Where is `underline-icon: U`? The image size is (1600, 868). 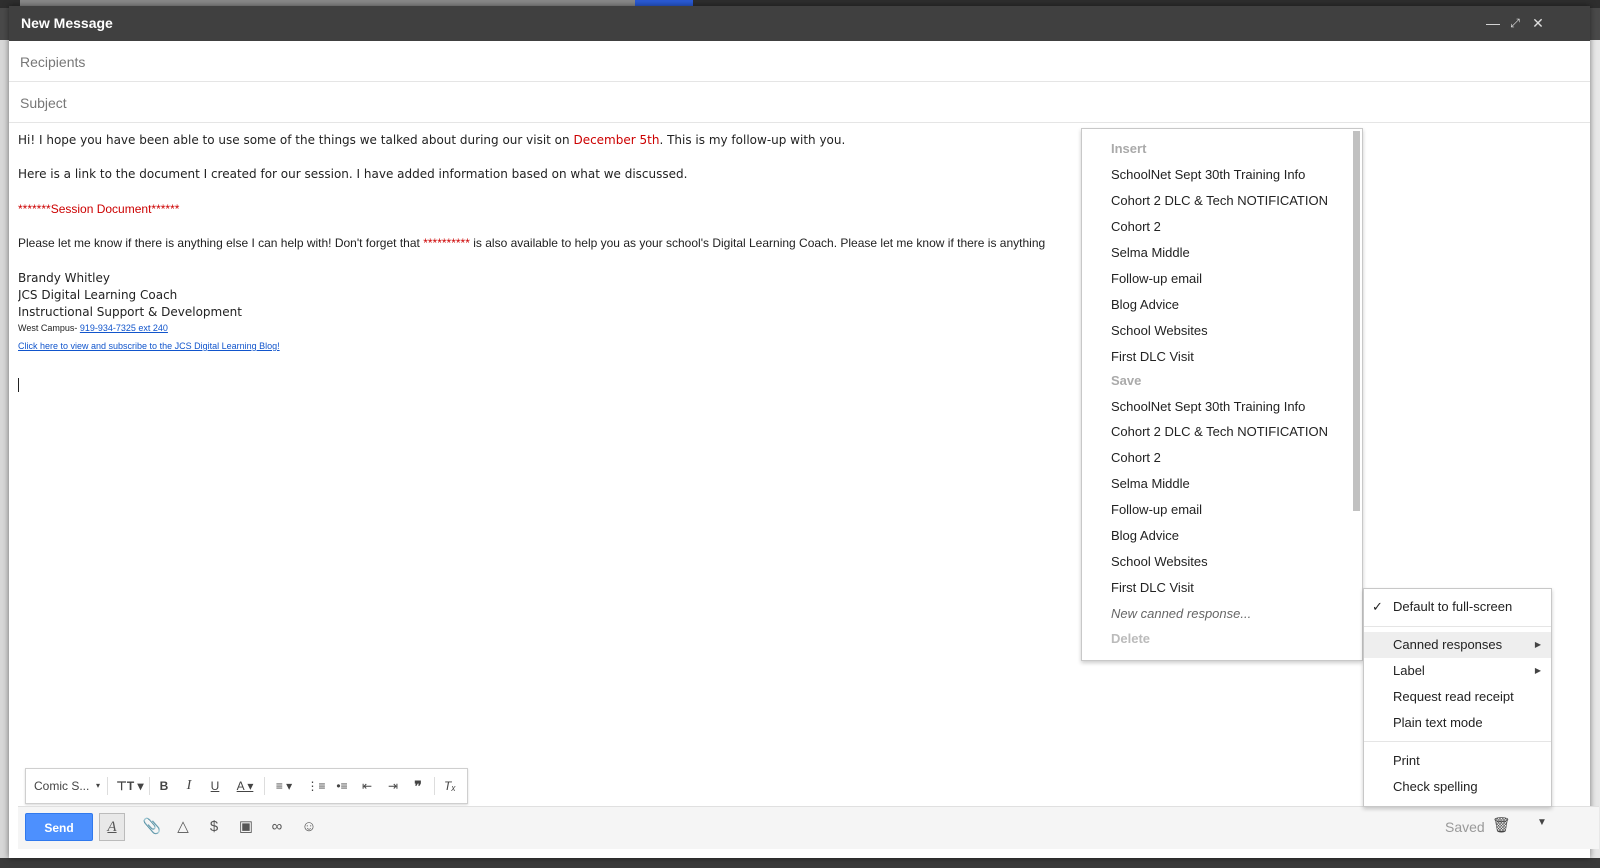
underline-icon: U is located at coordinates (215, 786).